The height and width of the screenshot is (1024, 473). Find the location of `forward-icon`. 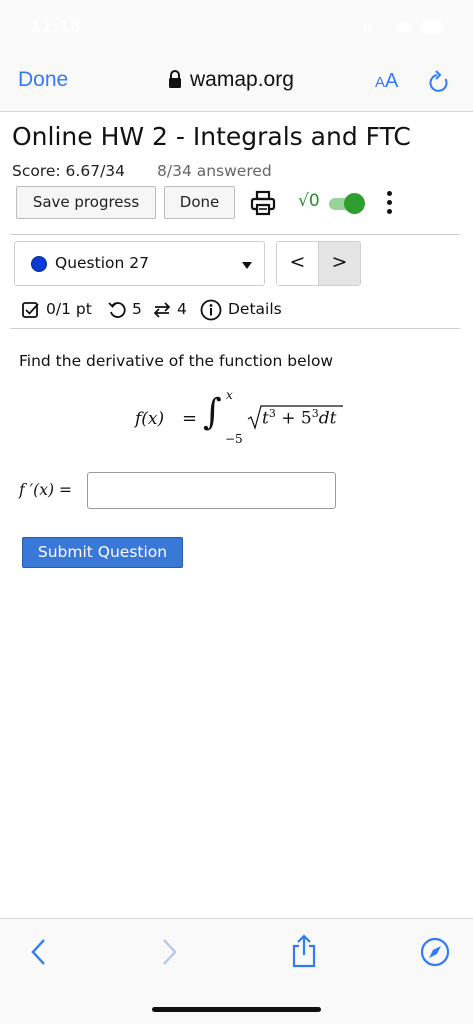

forward-icon is located at coordinates (169, 952).